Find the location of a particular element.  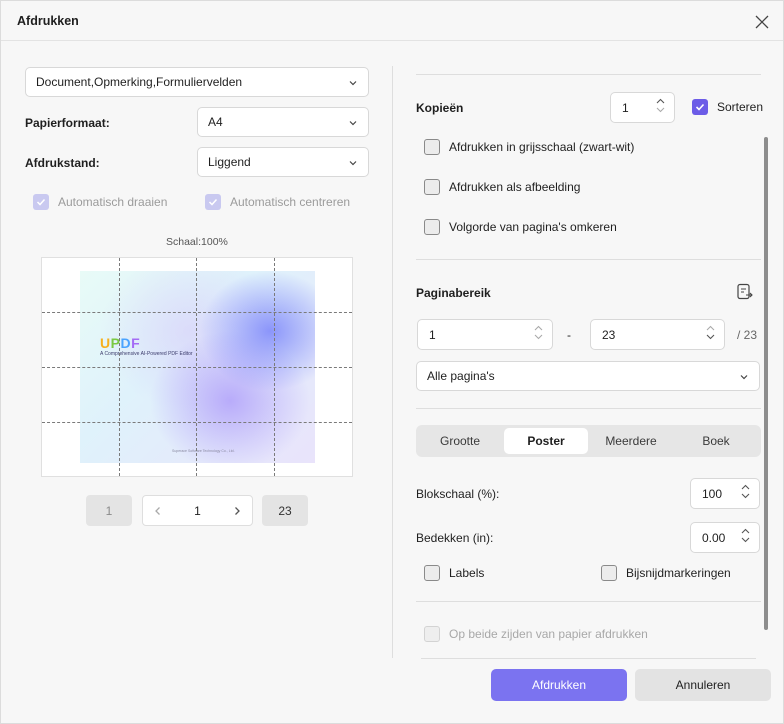

reverse-order-checkbox: Volgorde van pagina's omkeren is located at coordinates (520, 227).